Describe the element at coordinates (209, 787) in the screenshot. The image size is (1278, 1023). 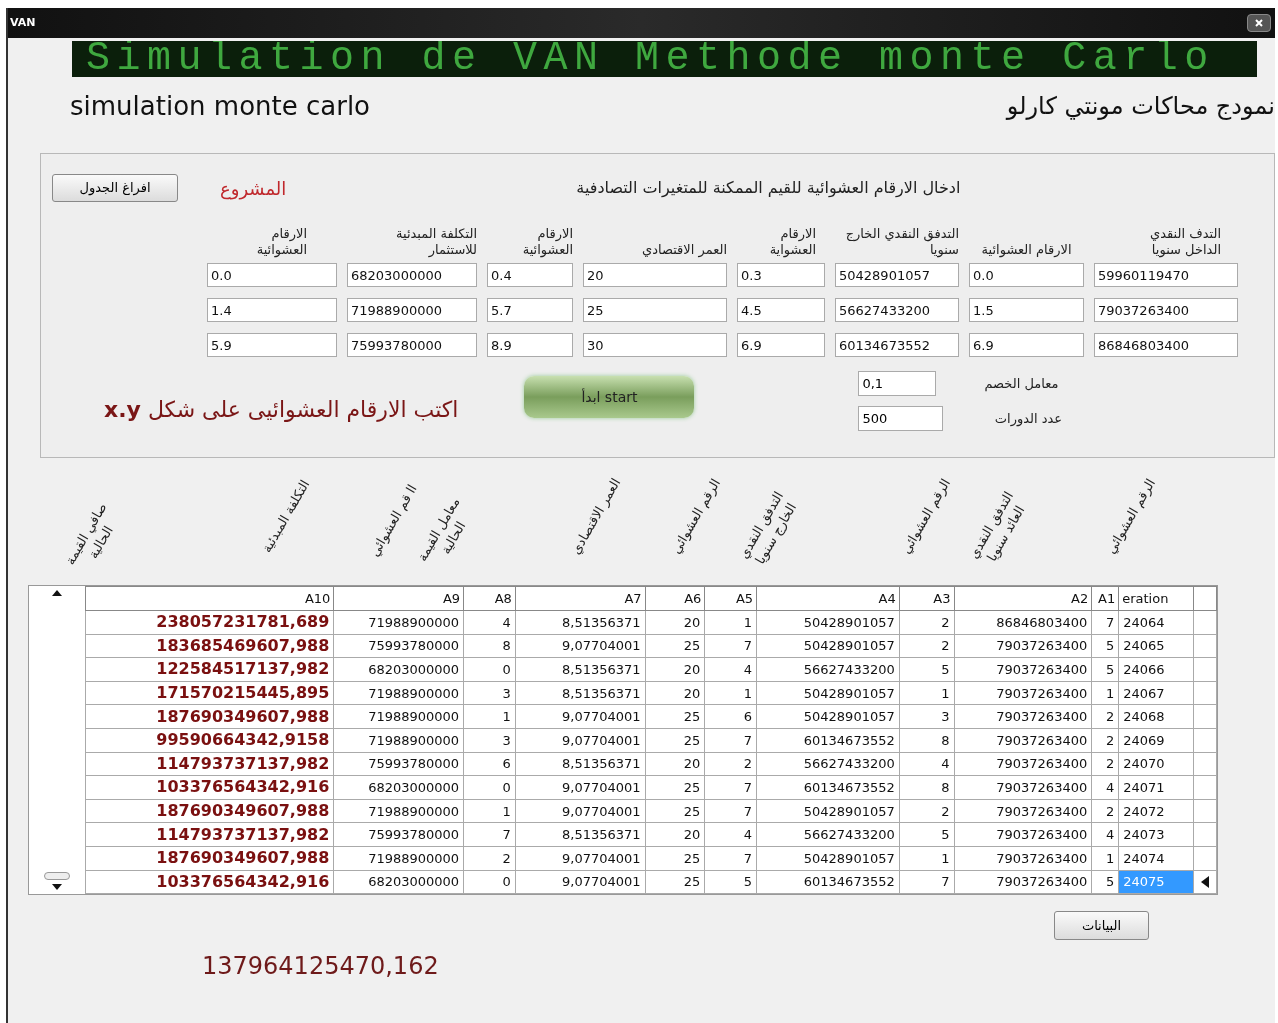
I see `table-cell: 103376564342,916` at that location.